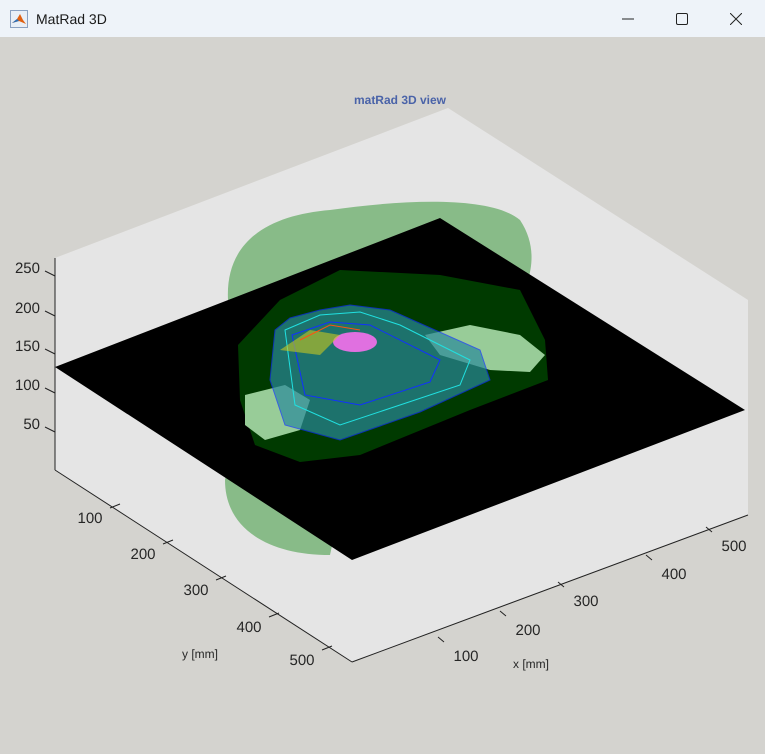 The width and height of the screenshot is (765, 754). I want to click on axis-label: y [mm], so click(200, 654).